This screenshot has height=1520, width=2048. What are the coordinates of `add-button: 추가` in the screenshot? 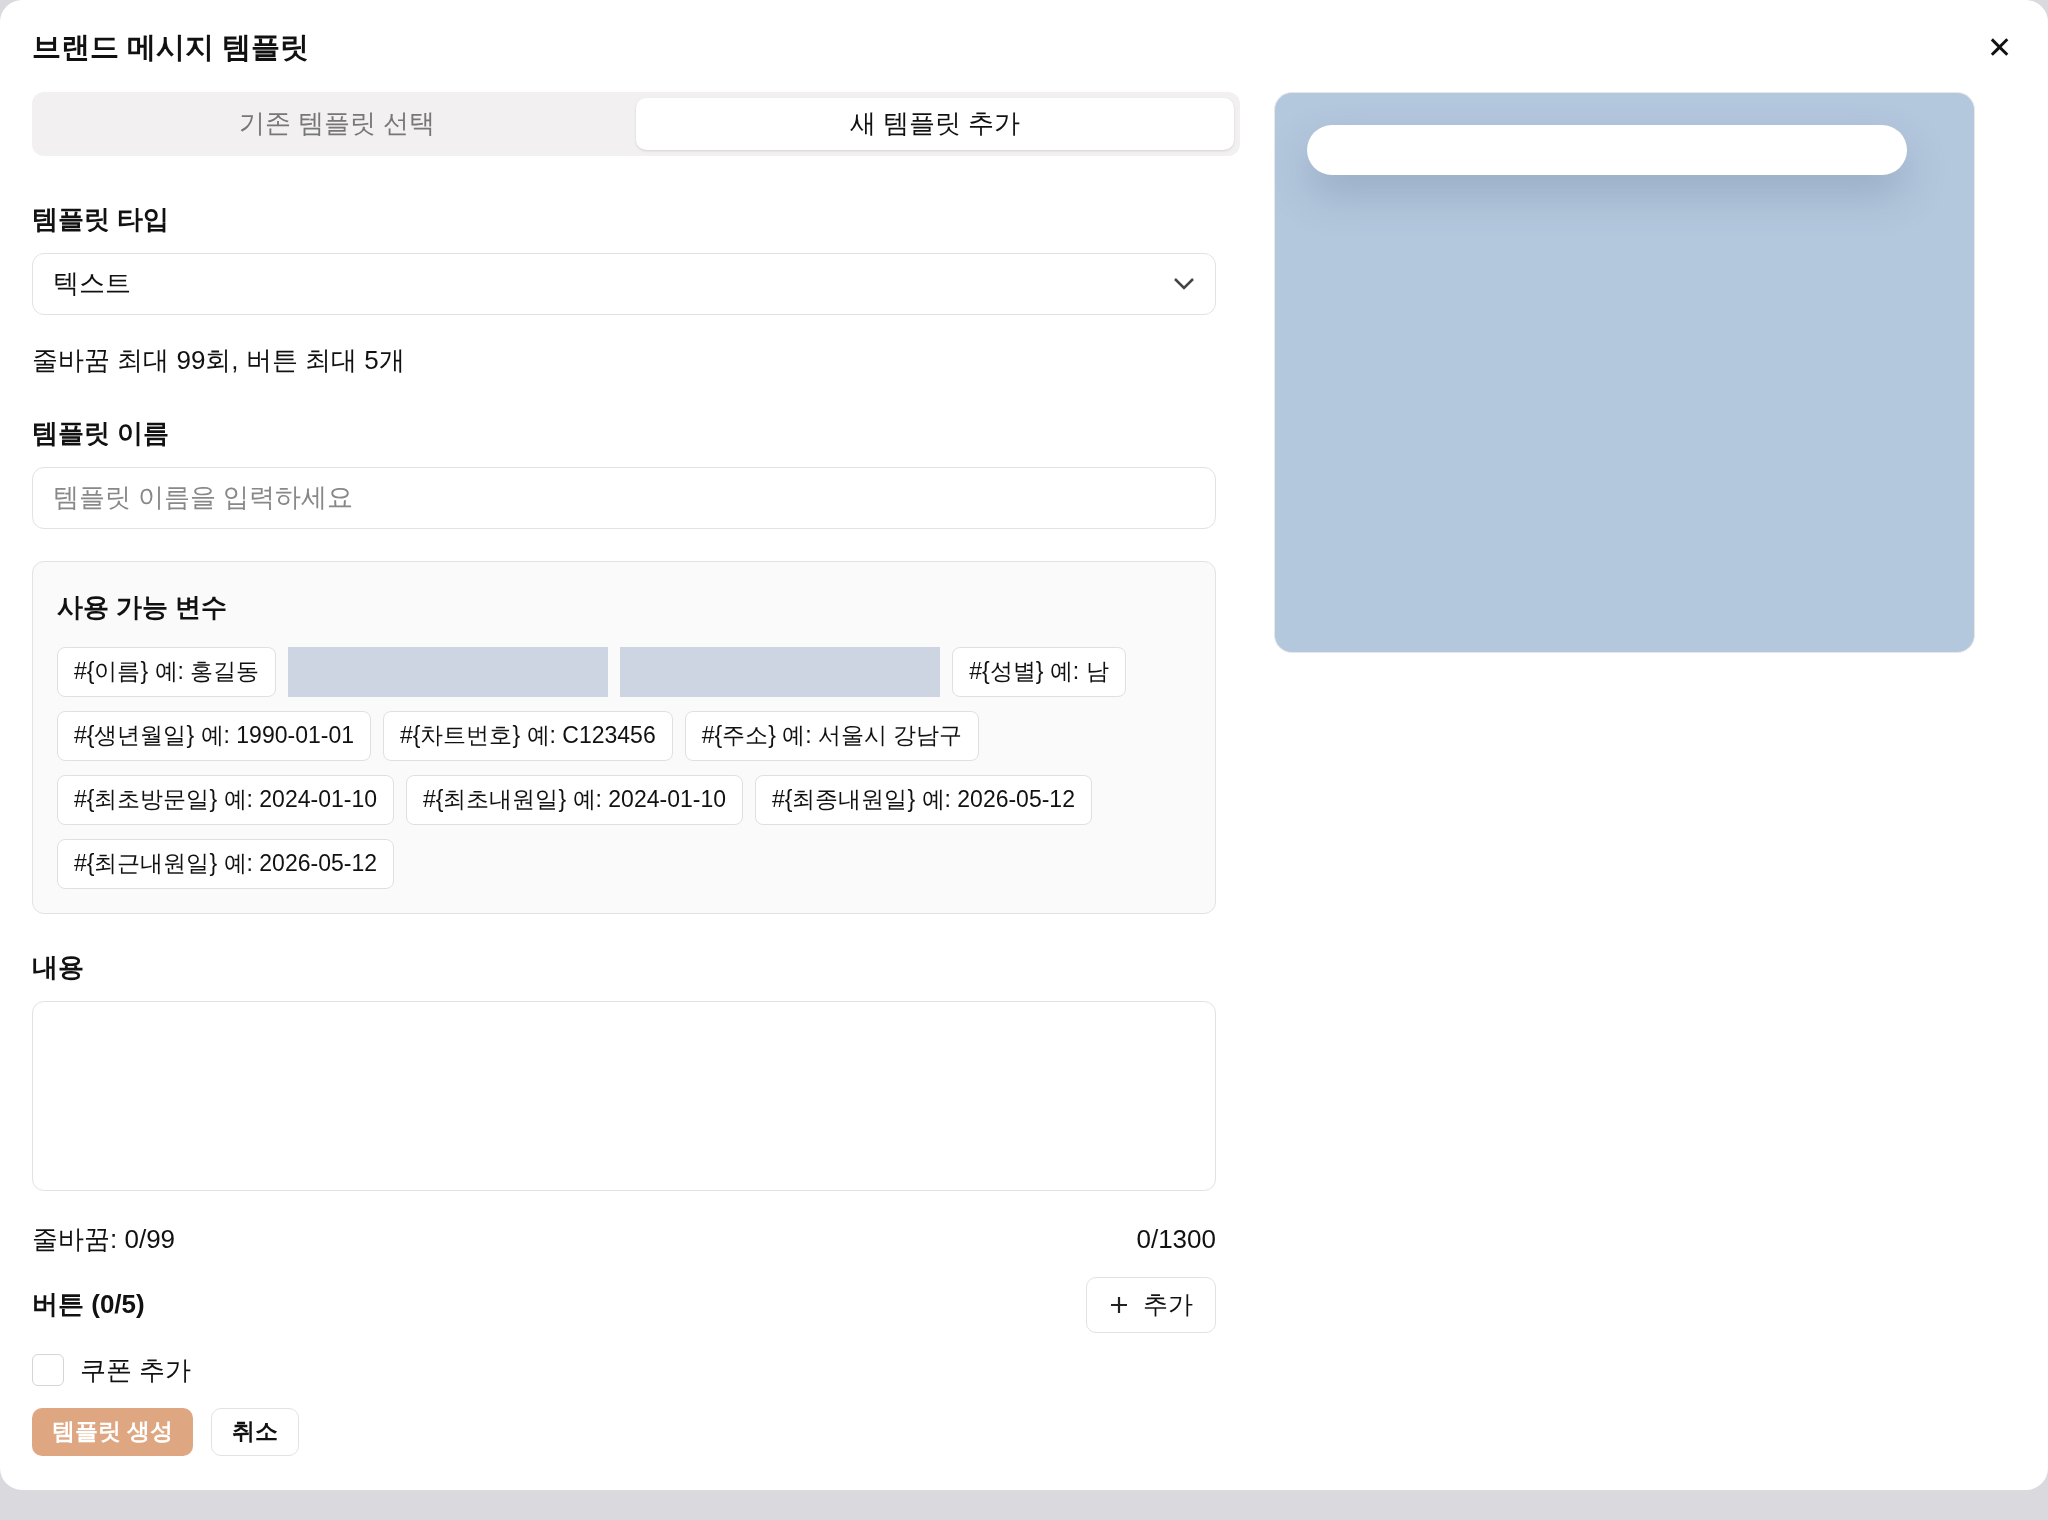 It's located at (1151, 1304).